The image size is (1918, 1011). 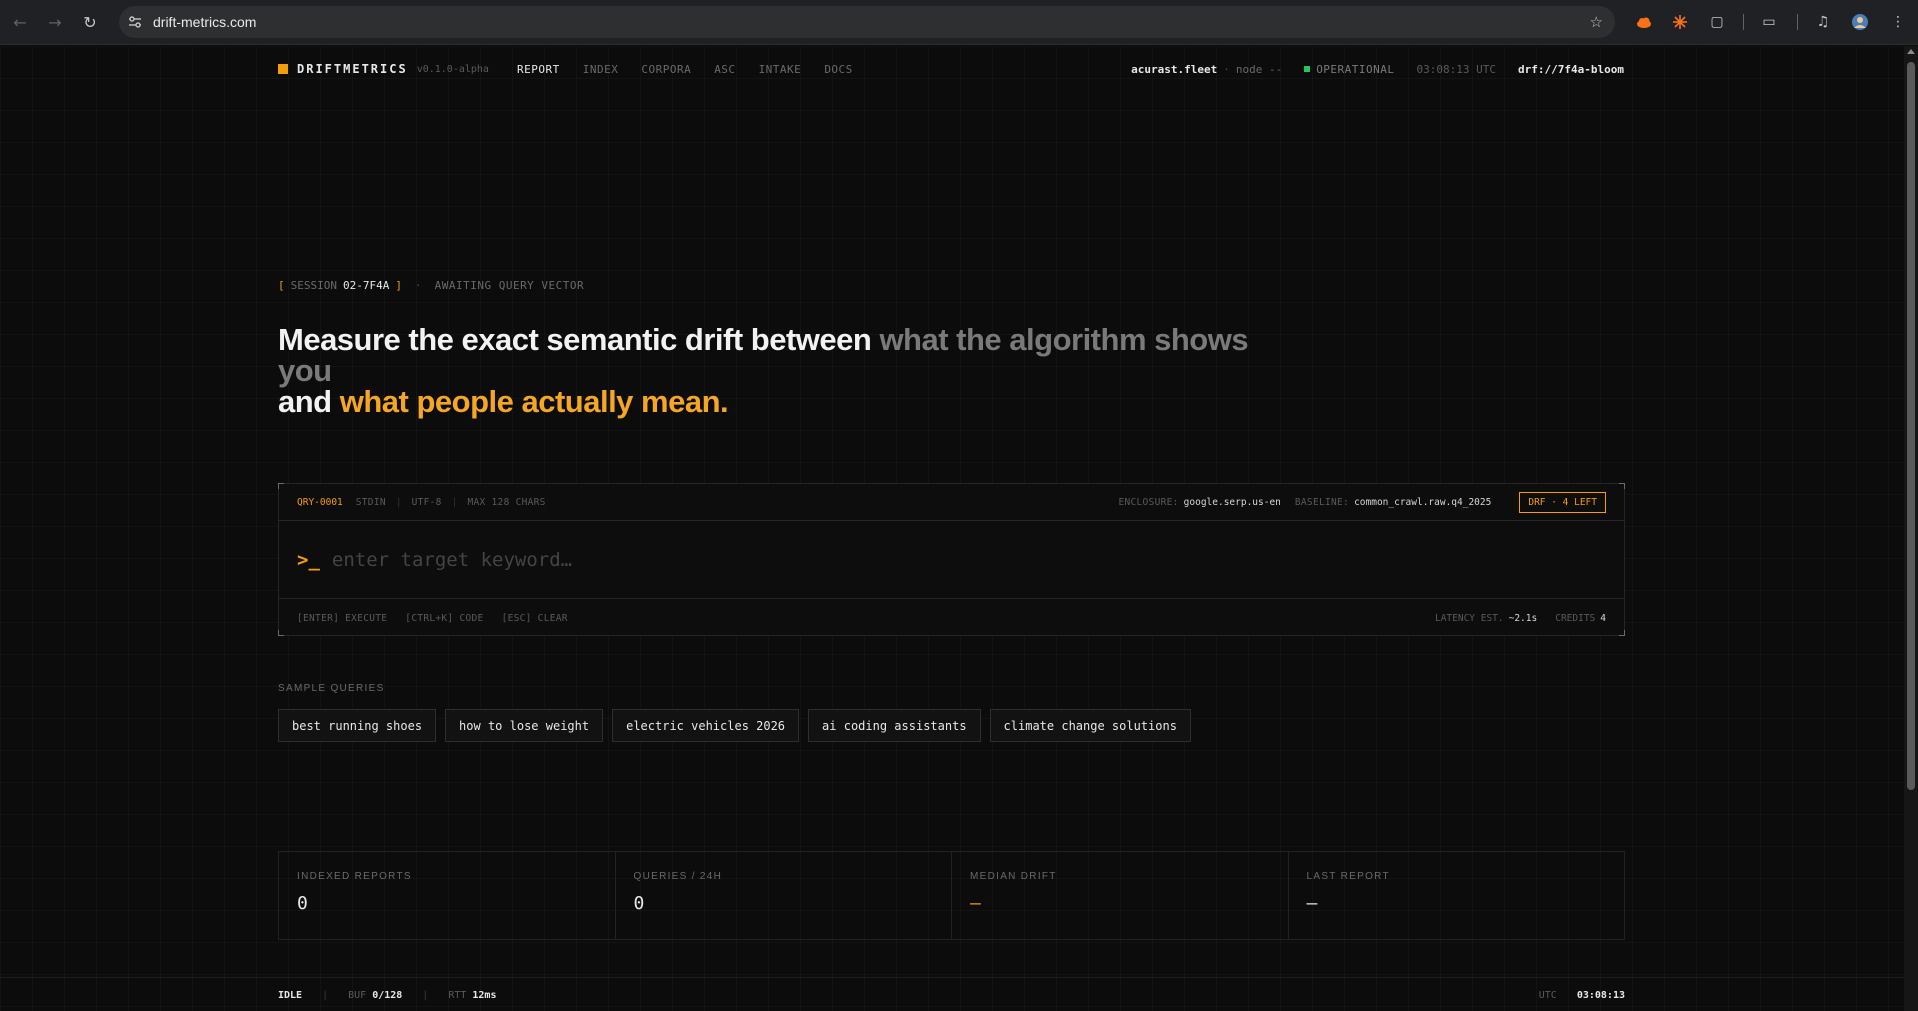 What do you see at coordinates (1596, 22) in the screenshot?
I see `bookmark-star-icon: ☆` at bounding box center [1596, 22].